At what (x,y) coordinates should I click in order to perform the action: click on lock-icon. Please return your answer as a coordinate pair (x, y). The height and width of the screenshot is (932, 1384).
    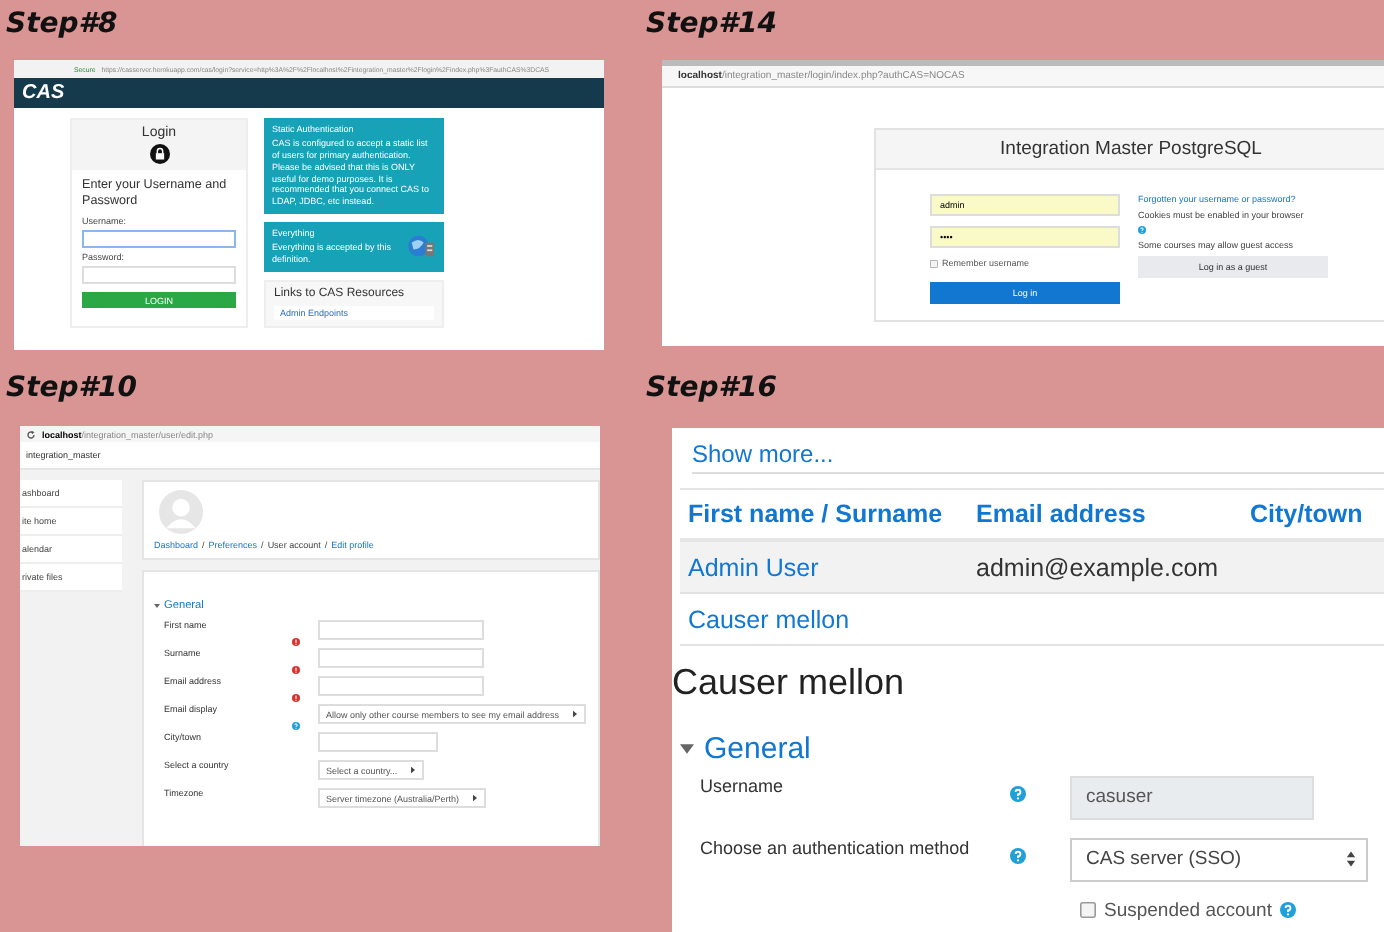
    Looking at the image, I should click on (159, 154).